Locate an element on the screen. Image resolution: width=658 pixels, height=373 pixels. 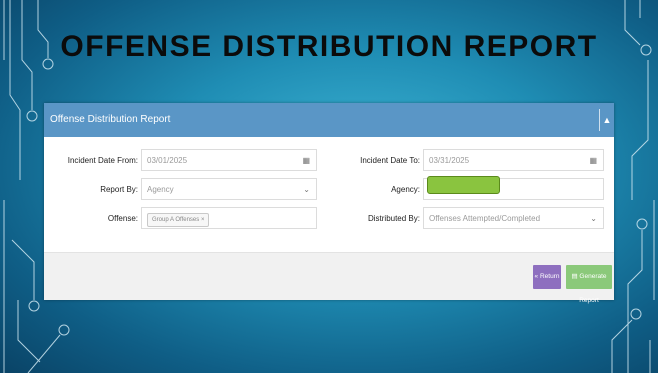
return-button: « Return is located at coordinates (547, 277).